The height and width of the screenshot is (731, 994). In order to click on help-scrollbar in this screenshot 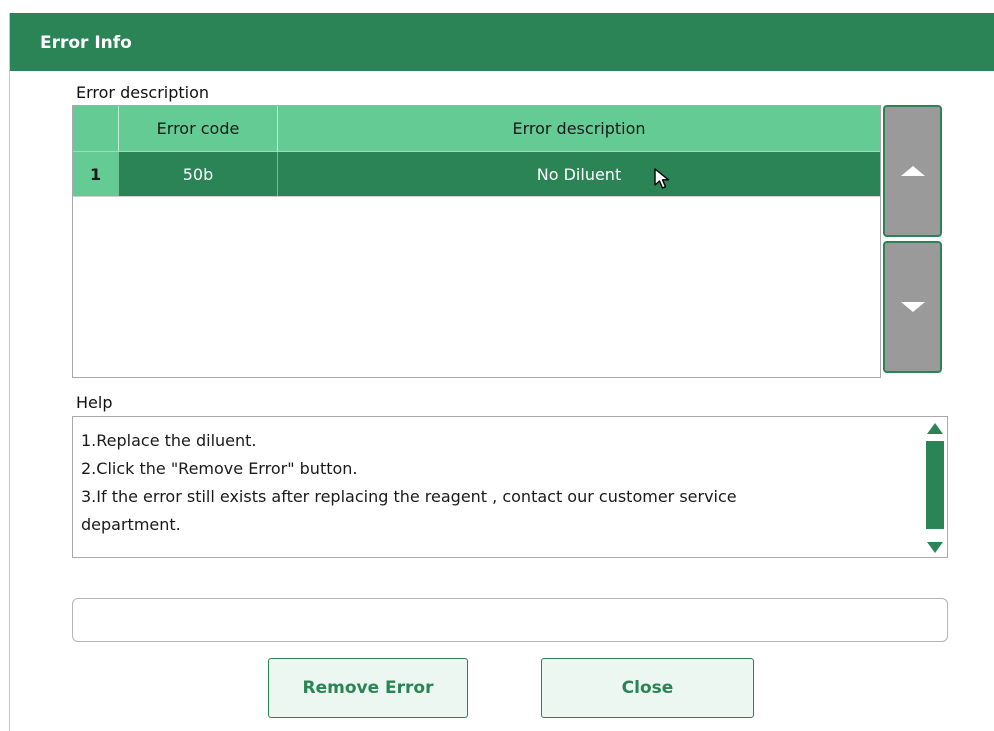, I will do `click(935, 488)`.